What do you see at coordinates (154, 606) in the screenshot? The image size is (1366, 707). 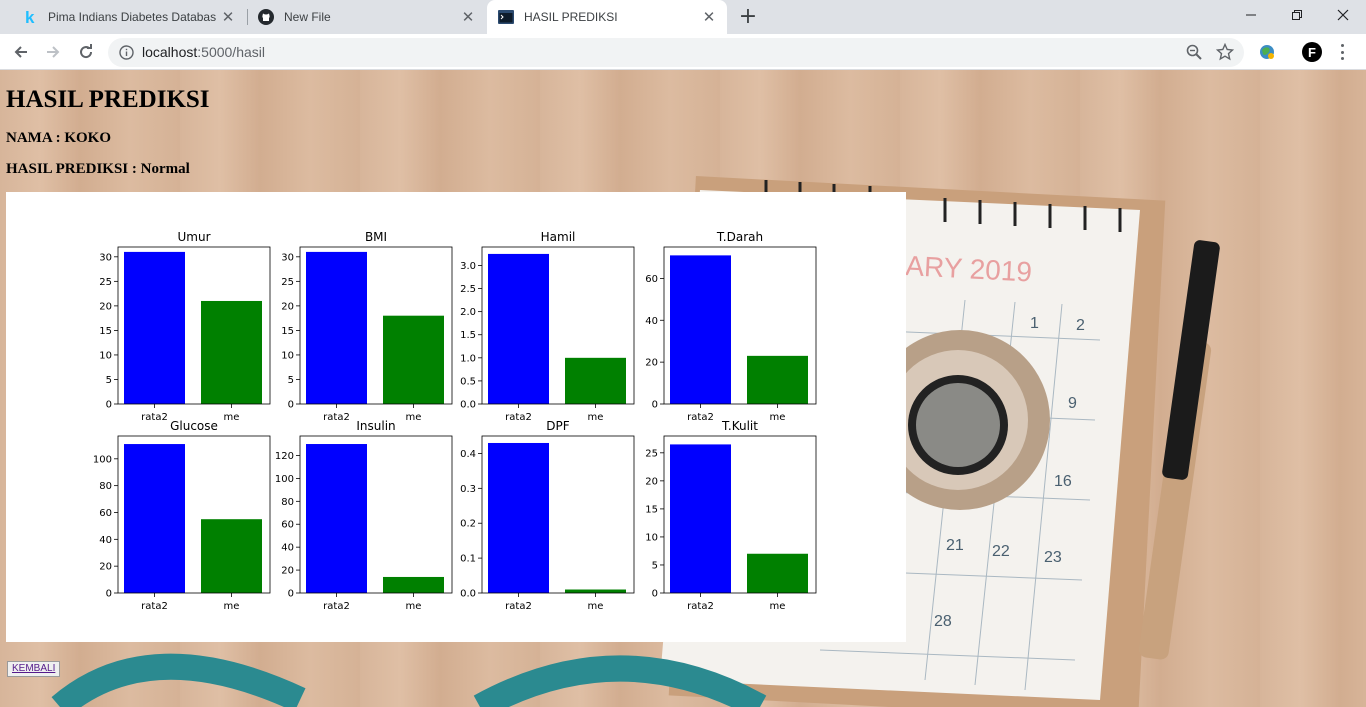 I see `x-tick-label-glucose: rata2` at bounding box center [154, 606].